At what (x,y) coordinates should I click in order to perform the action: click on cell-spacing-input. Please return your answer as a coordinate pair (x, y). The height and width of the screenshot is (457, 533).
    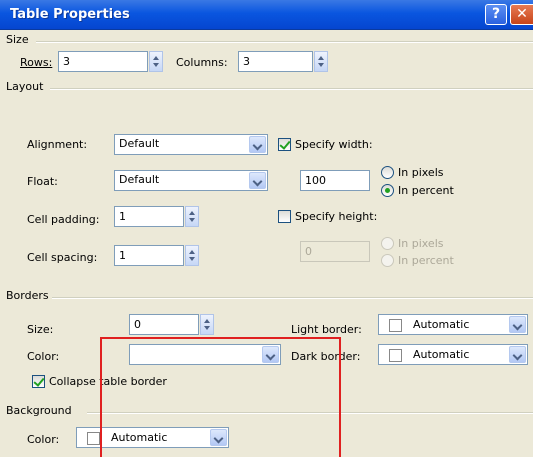
    Looking at the image, I should click on (149, 255).